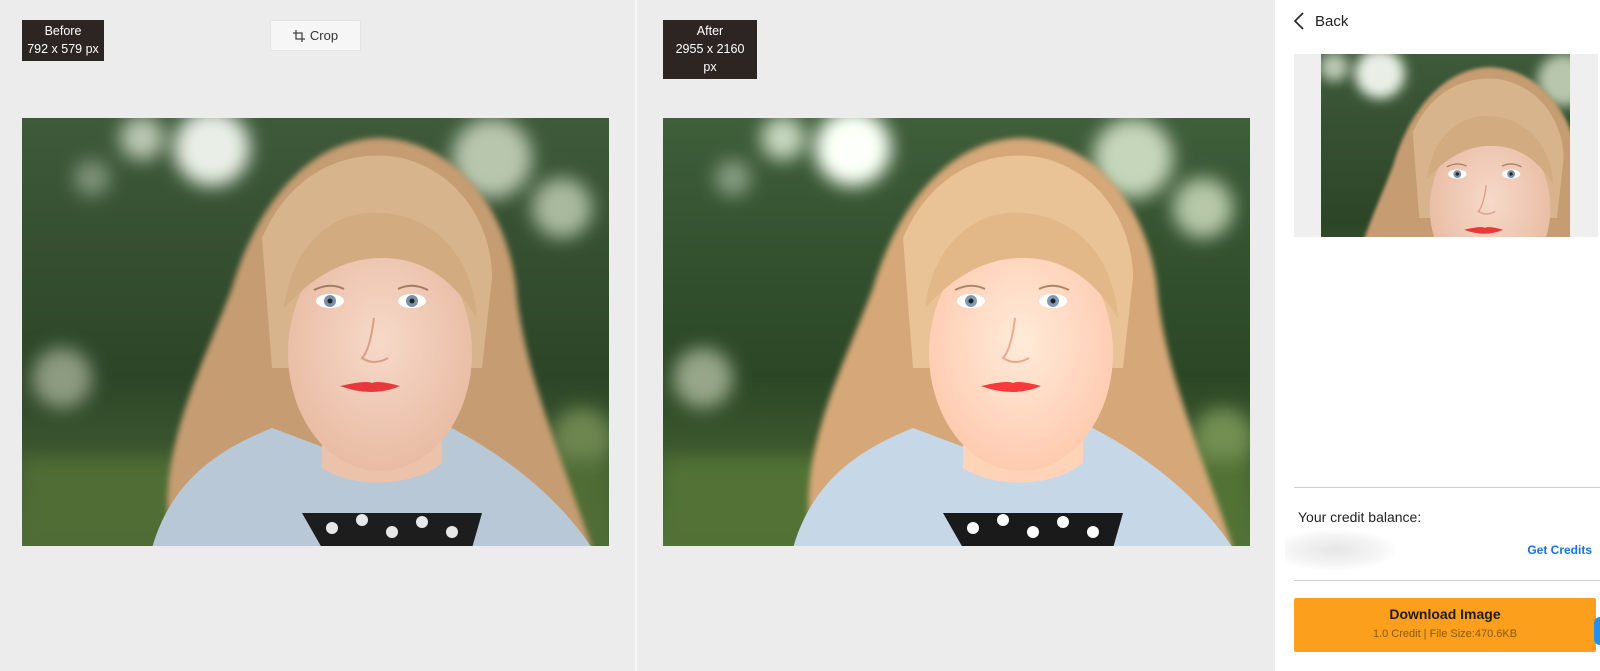 The image size is (1600, 671). Describe the element at coordinates (710, 31) in the screenshot. I see `after-label: After` at that location.